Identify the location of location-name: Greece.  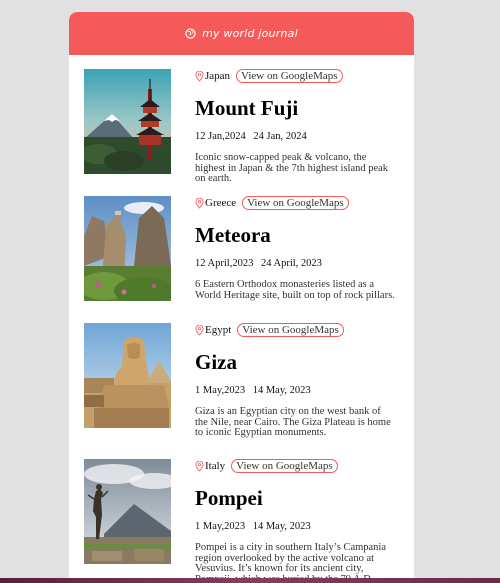
(221, 203).